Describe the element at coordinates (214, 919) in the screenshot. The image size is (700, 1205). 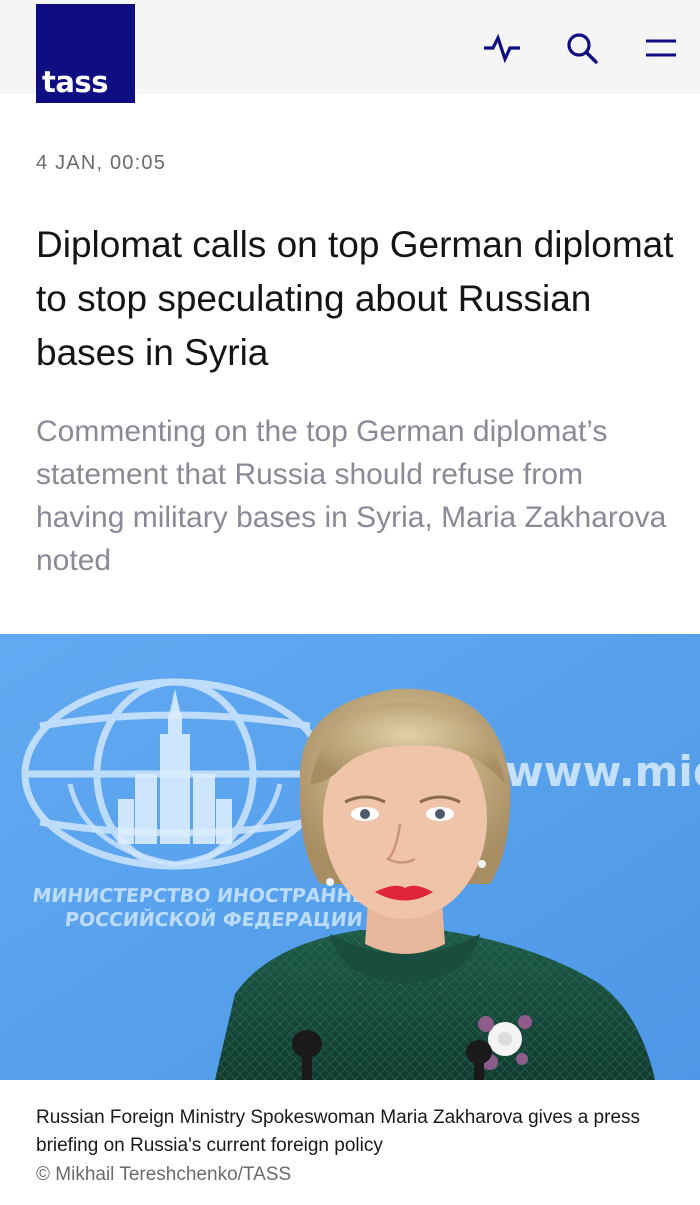
I see `emblem-text-2: РОССИЙСКОЙ ФЕДЕРАЦИИ` at that location.